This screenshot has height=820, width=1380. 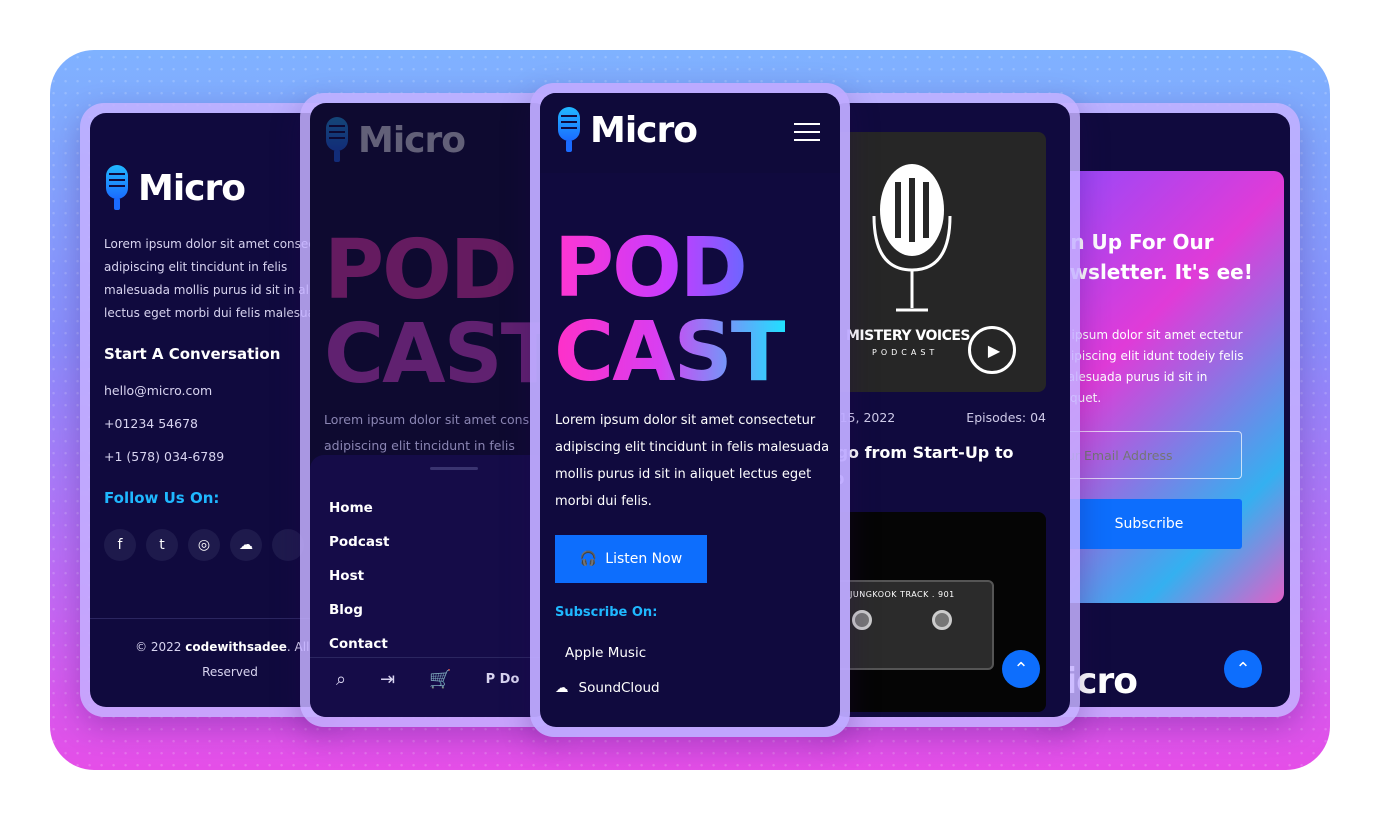 I want to click on donate-button: P Do, so click(x=503, y=679).